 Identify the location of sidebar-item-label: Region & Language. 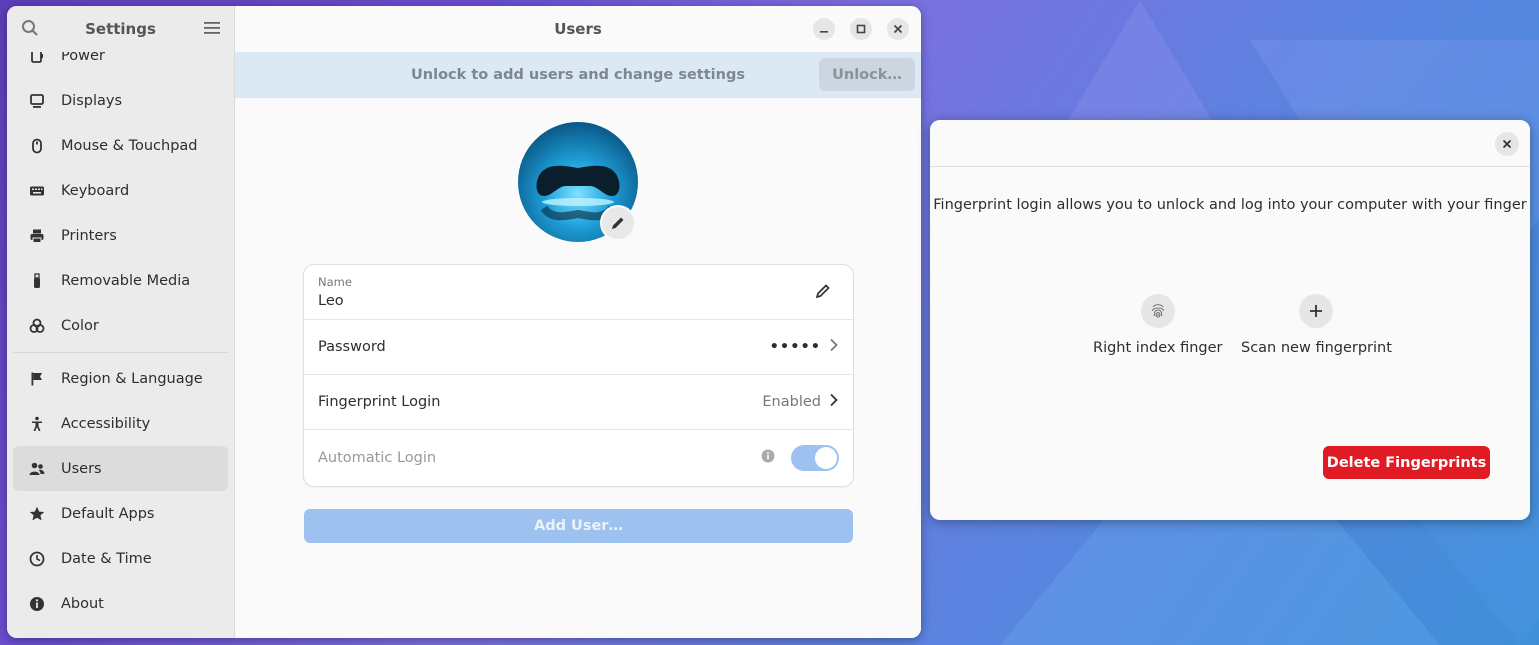
(132, 378).